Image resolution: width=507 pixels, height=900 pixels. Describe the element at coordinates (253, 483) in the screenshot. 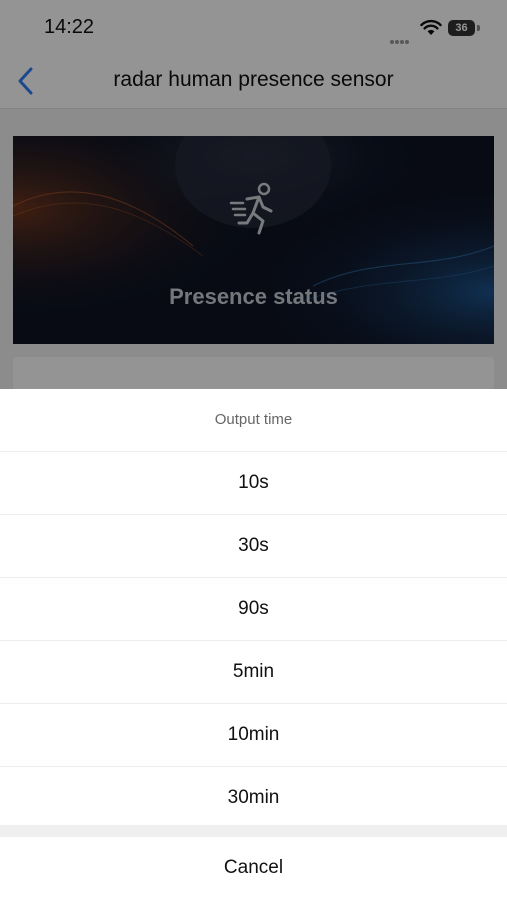

I see `option-10s: 10s` at that location.